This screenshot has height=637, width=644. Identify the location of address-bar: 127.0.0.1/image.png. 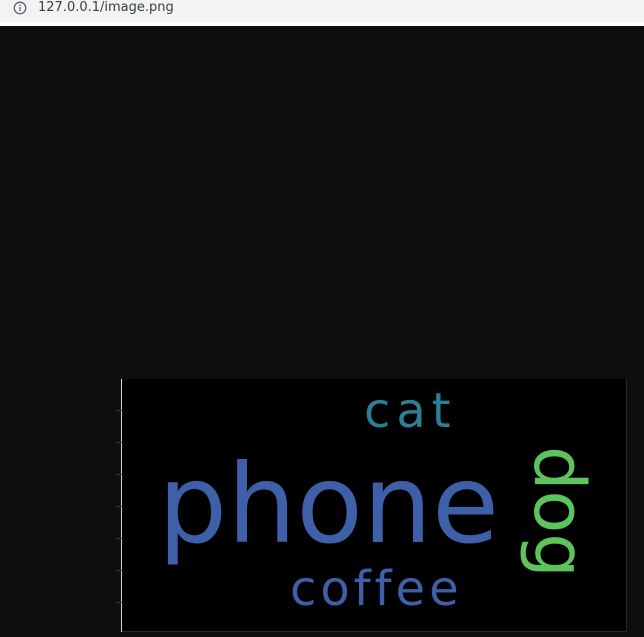
(322, 13).